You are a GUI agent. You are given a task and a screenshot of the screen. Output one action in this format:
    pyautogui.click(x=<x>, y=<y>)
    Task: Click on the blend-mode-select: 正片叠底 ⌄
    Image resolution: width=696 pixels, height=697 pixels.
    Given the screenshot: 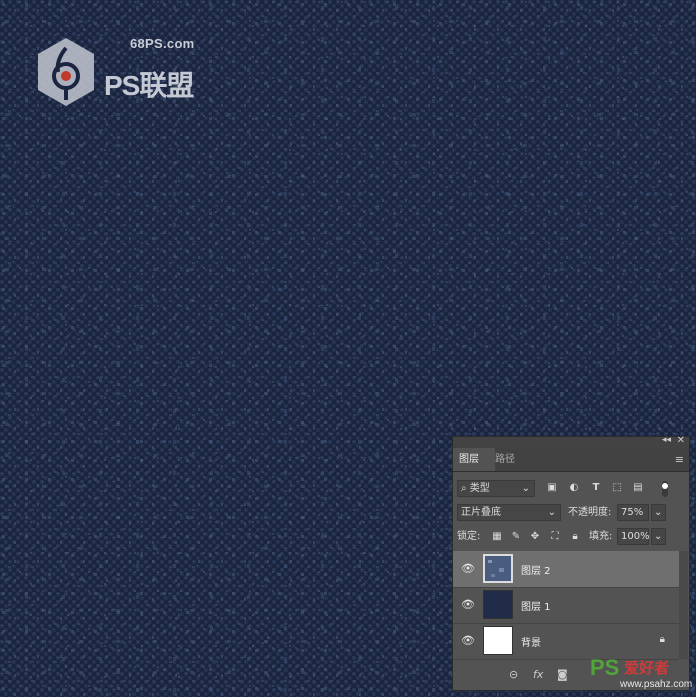 What is the action you would take?
    pyautogui.click(x=509, y=512)
    